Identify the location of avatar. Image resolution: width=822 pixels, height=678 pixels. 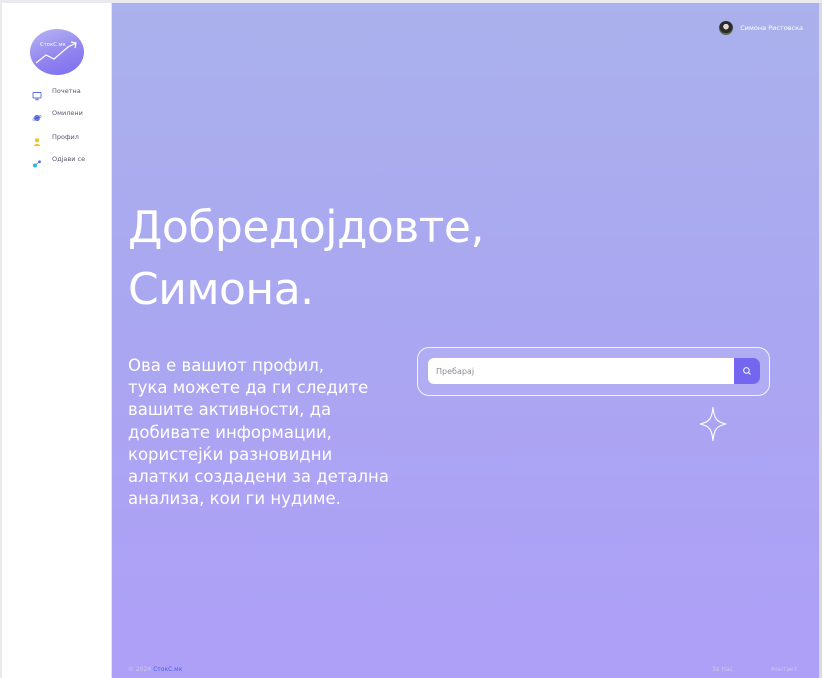
(726, 28).